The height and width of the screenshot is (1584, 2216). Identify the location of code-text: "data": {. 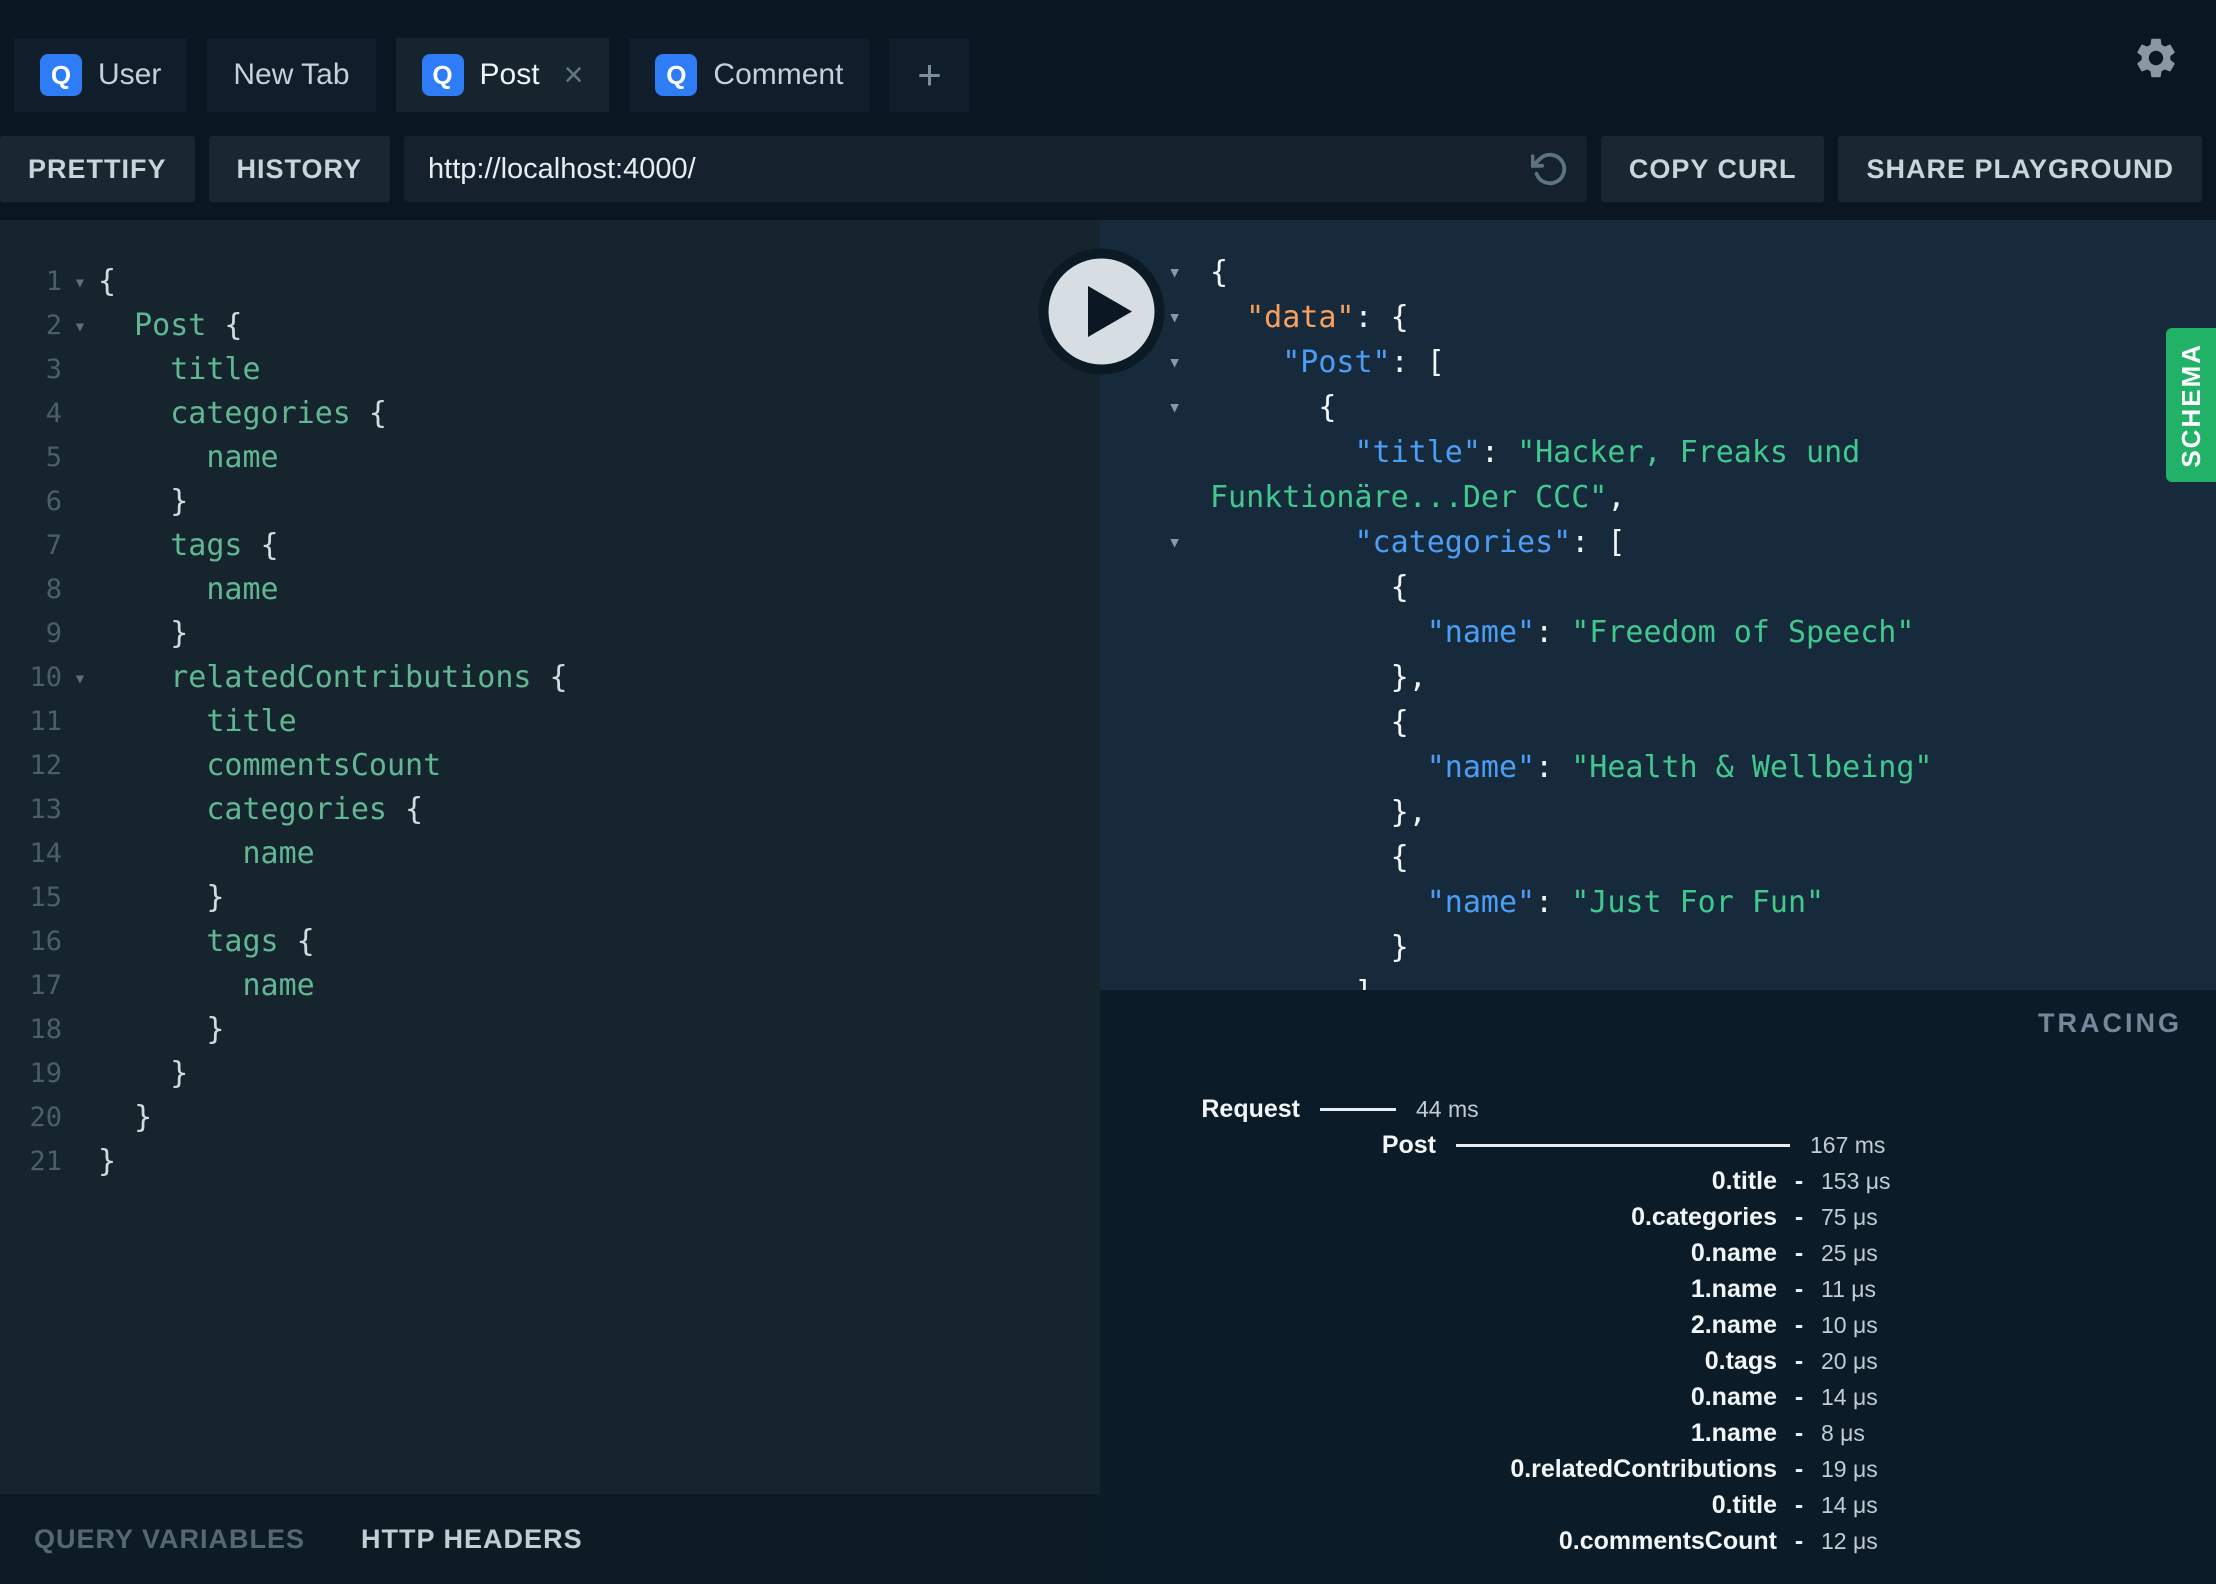
(1327, 317).